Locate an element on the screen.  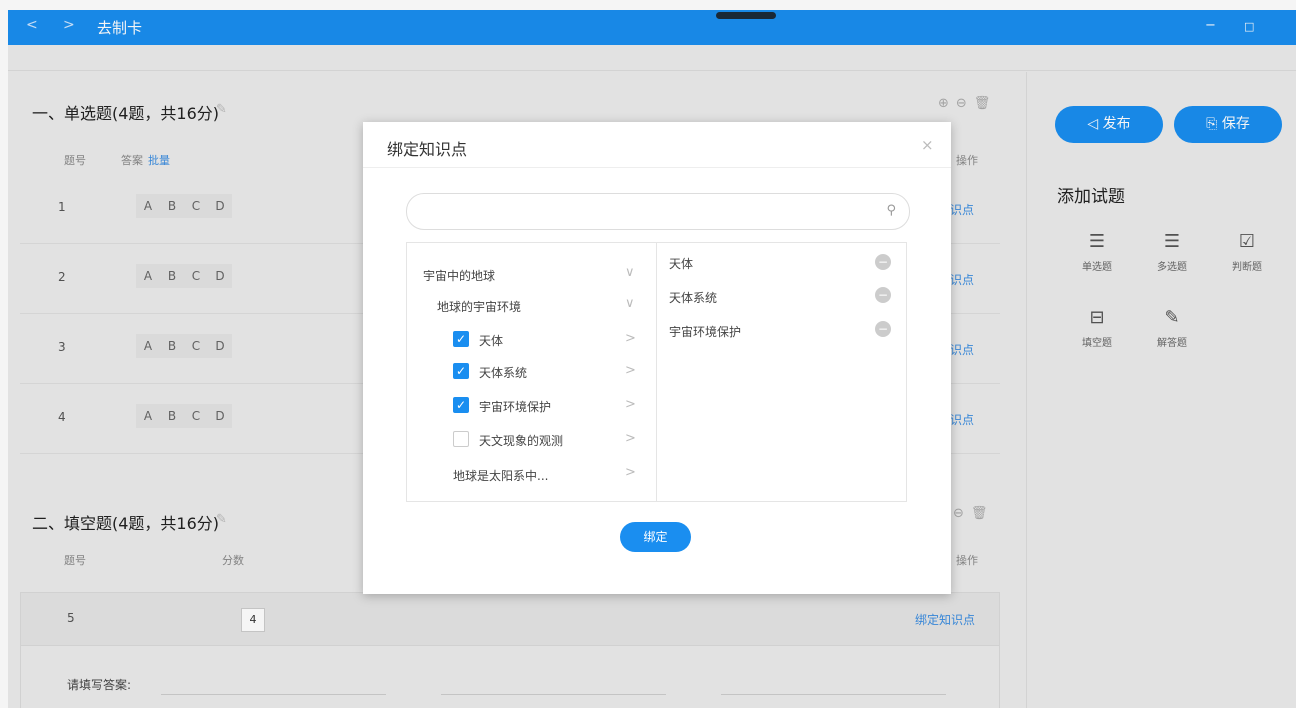
modal-divider is located at coordinates (657, 167).